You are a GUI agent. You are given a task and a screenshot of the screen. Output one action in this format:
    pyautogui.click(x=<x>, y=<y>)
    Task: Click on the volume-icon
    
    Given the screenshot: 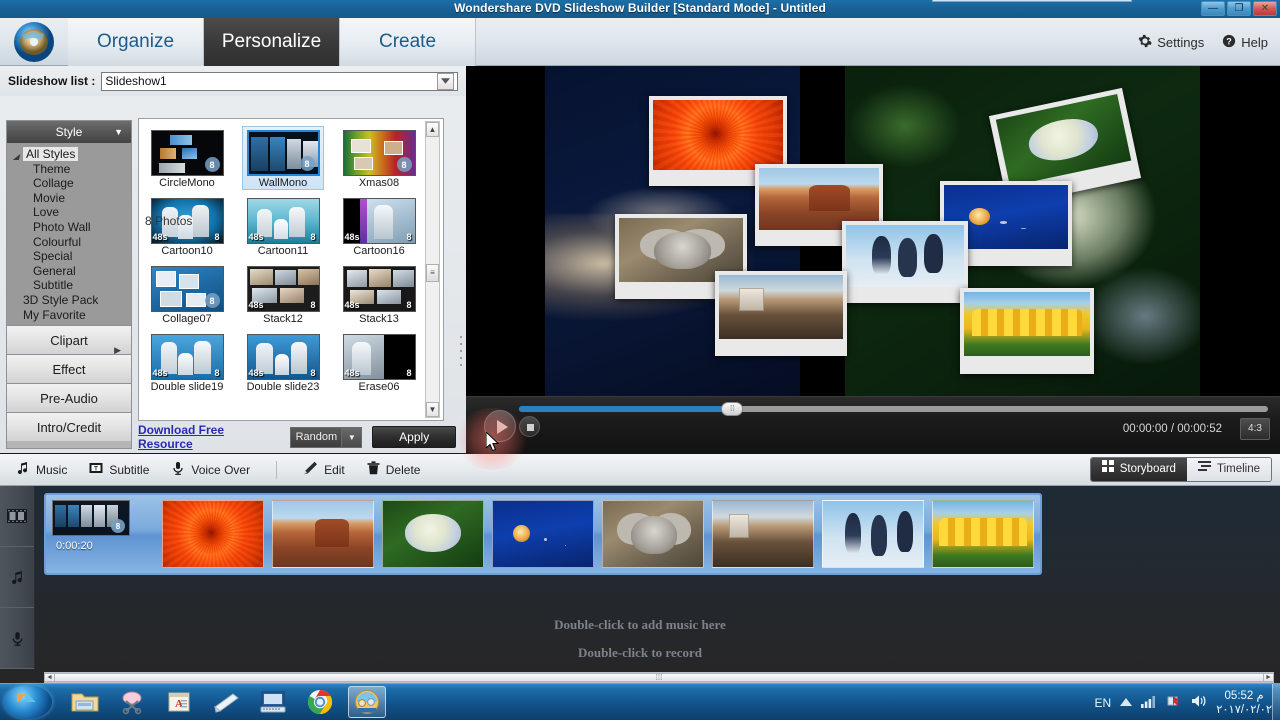 What is the action you would take?
    pyautogui.click(x=1199, y=702)
    